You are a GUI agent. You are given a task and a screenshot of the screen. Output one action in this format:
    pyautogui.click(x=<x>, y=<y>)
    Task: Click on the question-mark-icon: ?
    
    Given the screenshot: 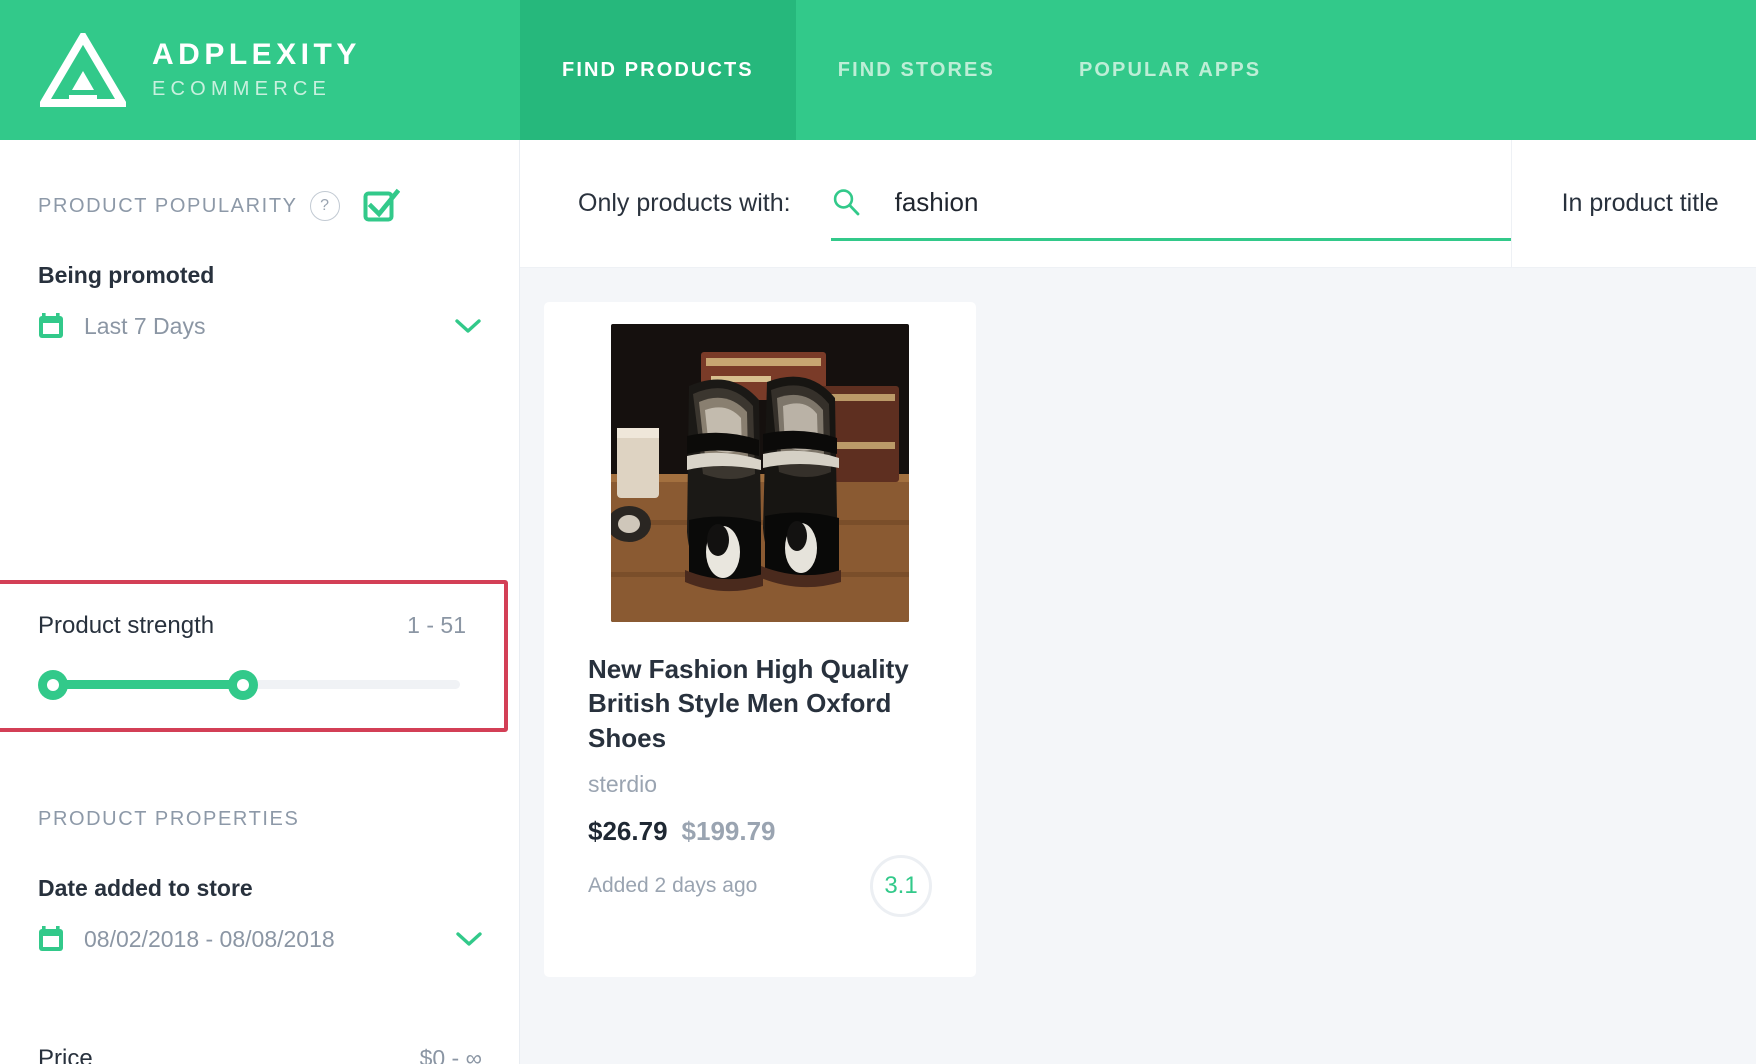 What is the action you would take?
    pyautogui.click(x=324, y=206)
    